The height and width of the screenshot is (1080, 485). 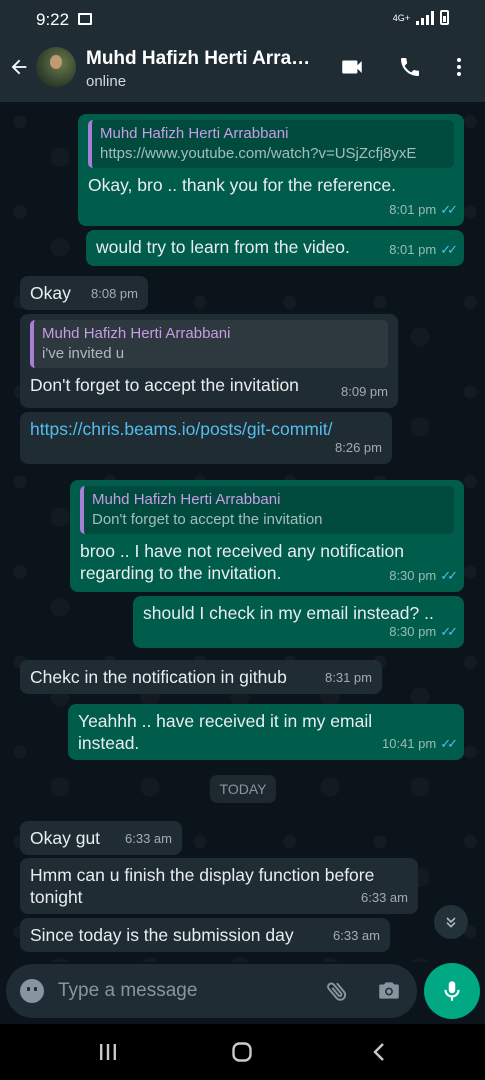 What do you see at coordinates (206, 429) in the screenshot?
I see `message-link: https://chris.beams.io/posts/git-commit/` at bounding box center [206, 429].